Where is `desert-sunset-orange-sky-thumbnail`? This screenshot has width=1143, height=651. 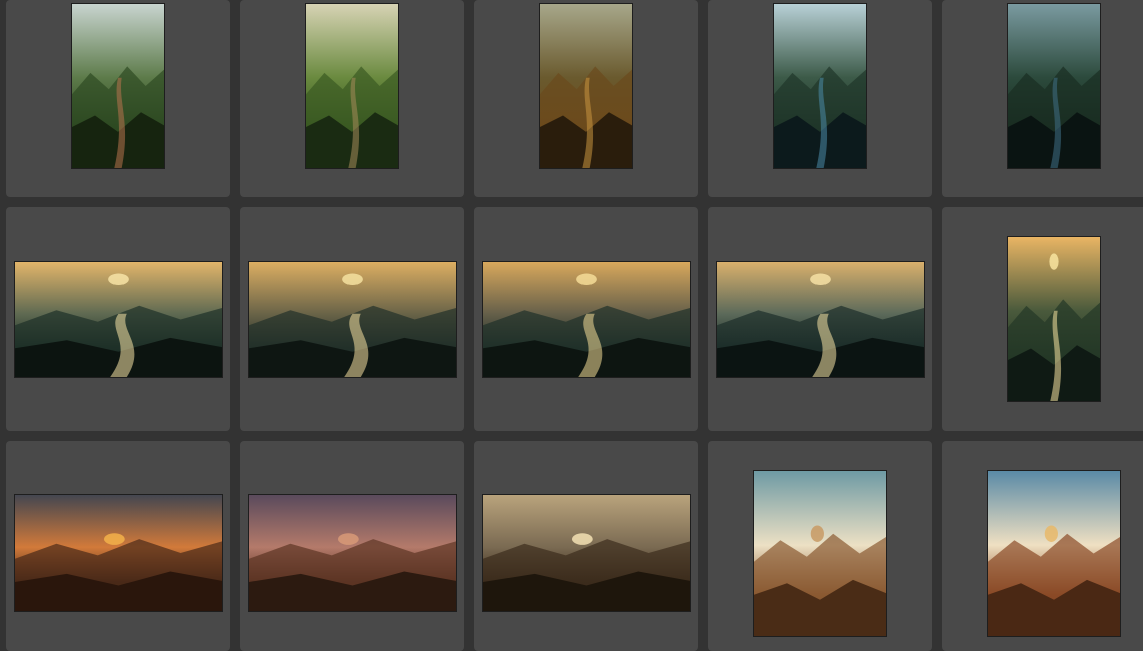
desert-sunset-orange-sky-thumbnail is located at coordinates (118, 553).